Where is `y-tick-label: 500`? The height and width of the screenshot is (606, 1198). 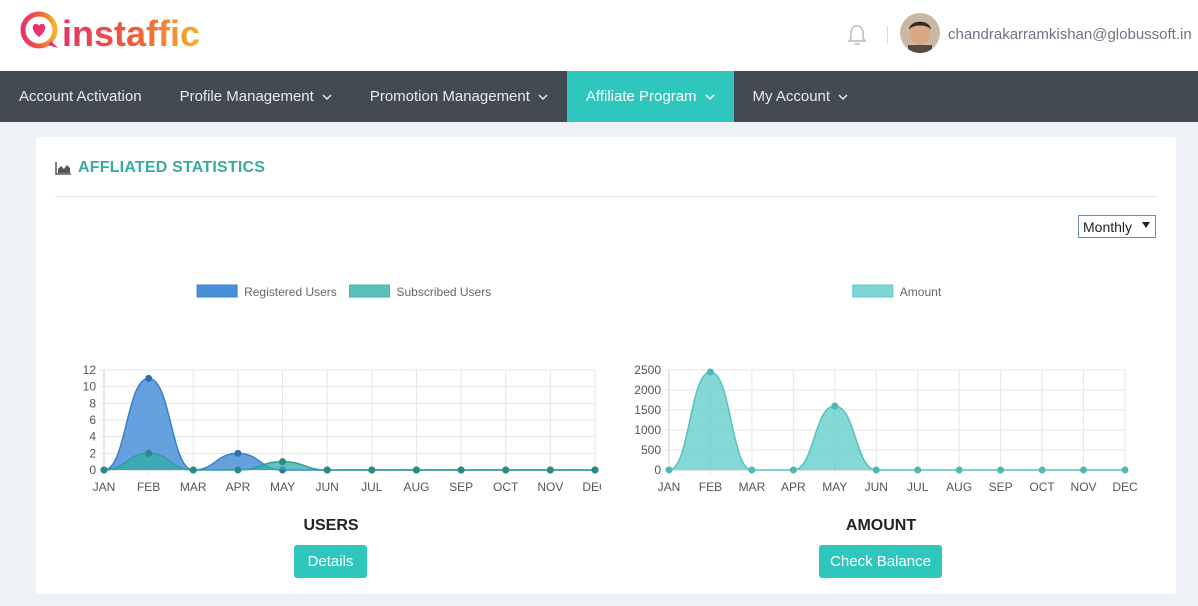 y-tick-label: 500 is located at coordinates (651, 450).